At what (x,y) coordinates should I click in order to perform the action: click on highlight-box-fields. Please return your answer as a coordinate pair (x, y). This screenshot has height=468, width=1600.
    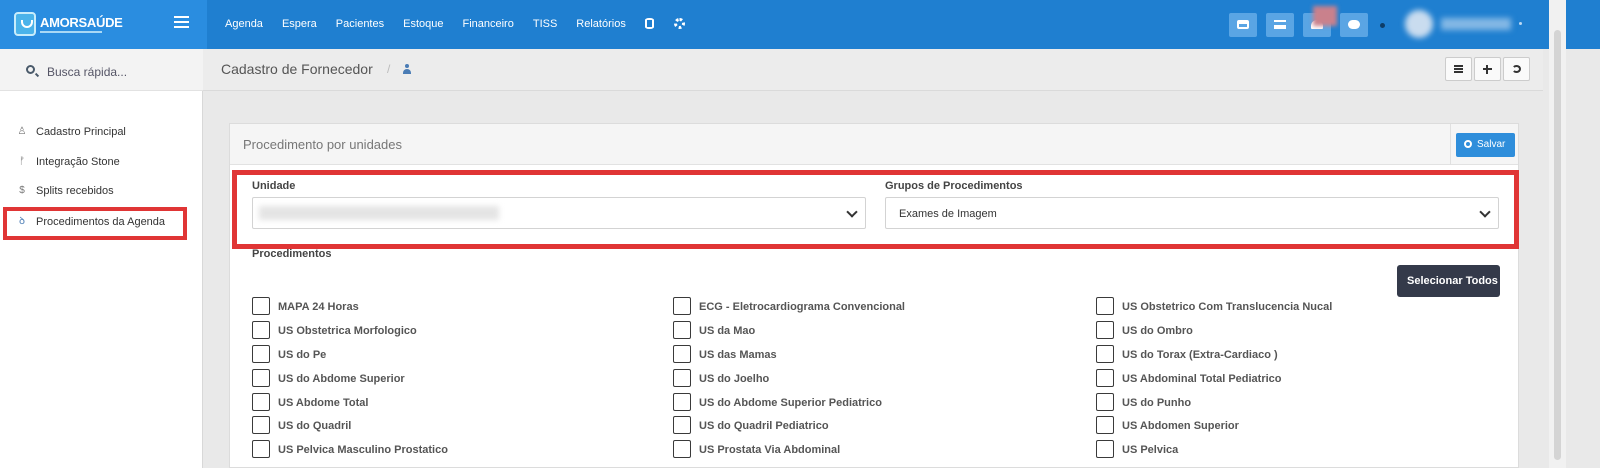
    Looking at the image, I should click on (875, 209).